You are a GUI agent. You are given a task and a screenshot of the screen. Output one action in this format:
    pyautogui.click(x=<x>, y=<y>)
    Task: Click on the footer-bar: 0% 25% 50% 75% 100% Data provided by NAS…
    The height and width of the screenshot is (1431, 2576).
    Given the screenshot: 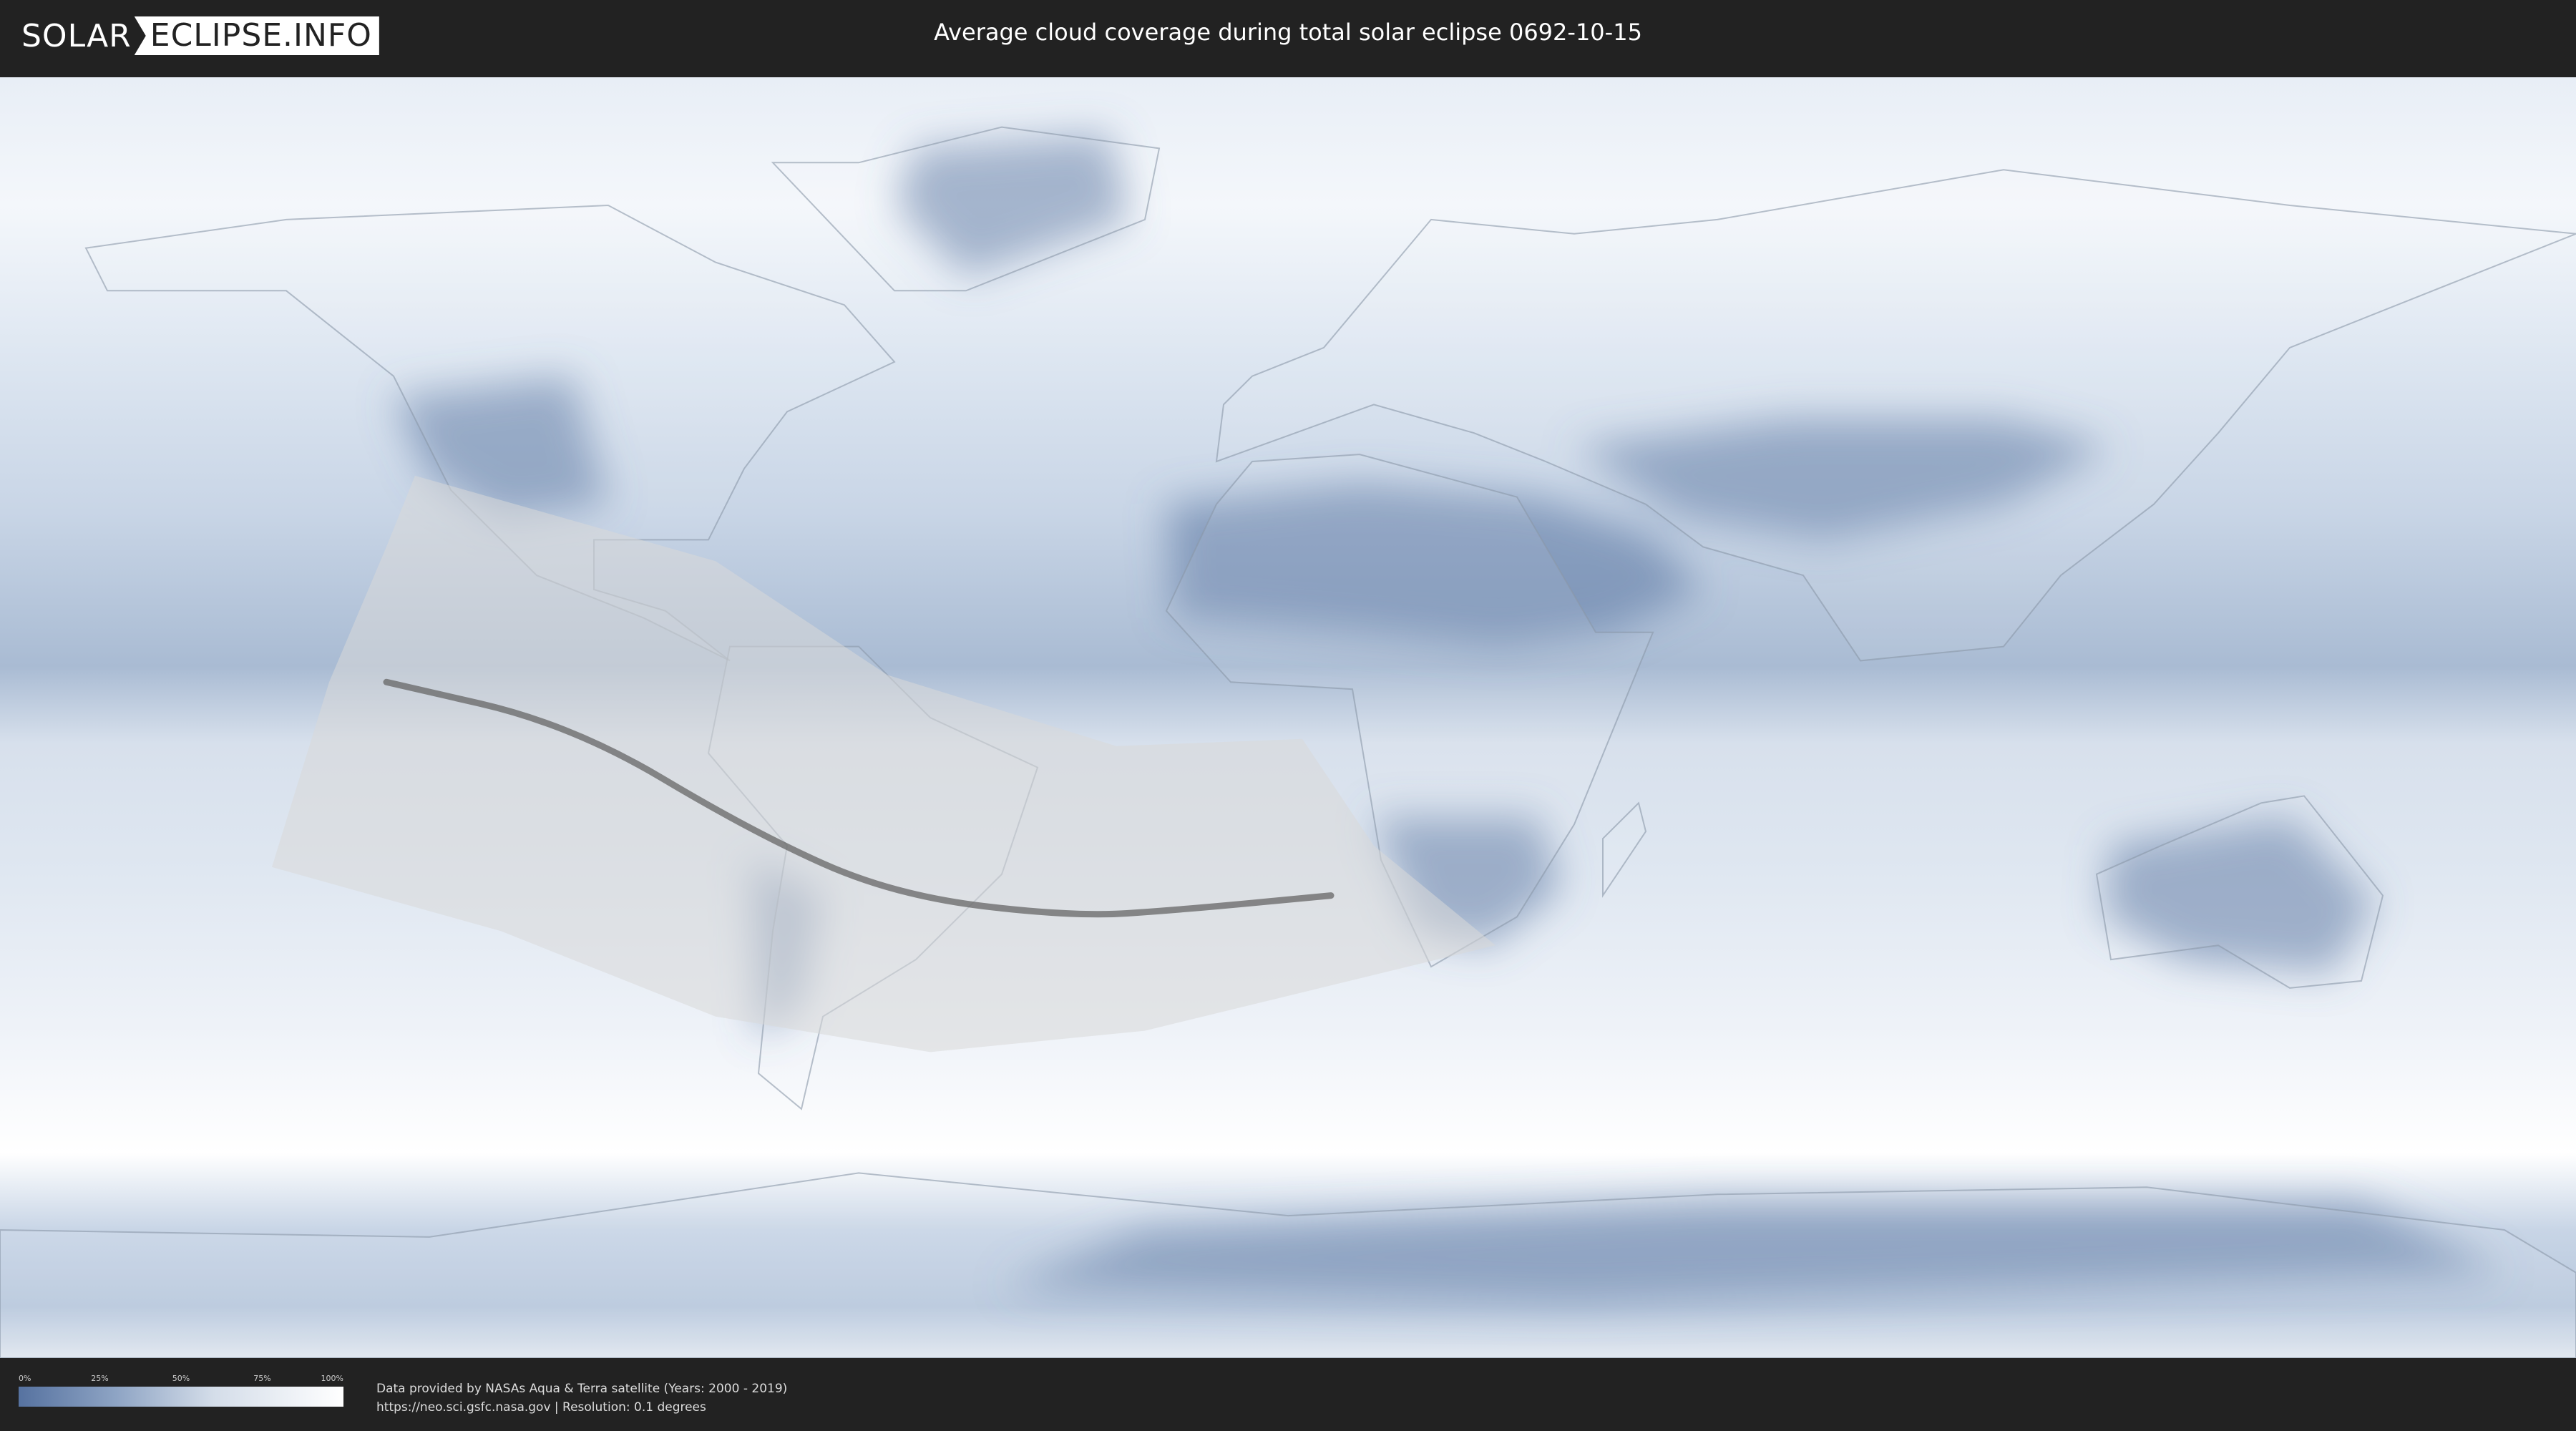 What is the action you would take?
    pyautogui.click(x=1288, y=1394)
    